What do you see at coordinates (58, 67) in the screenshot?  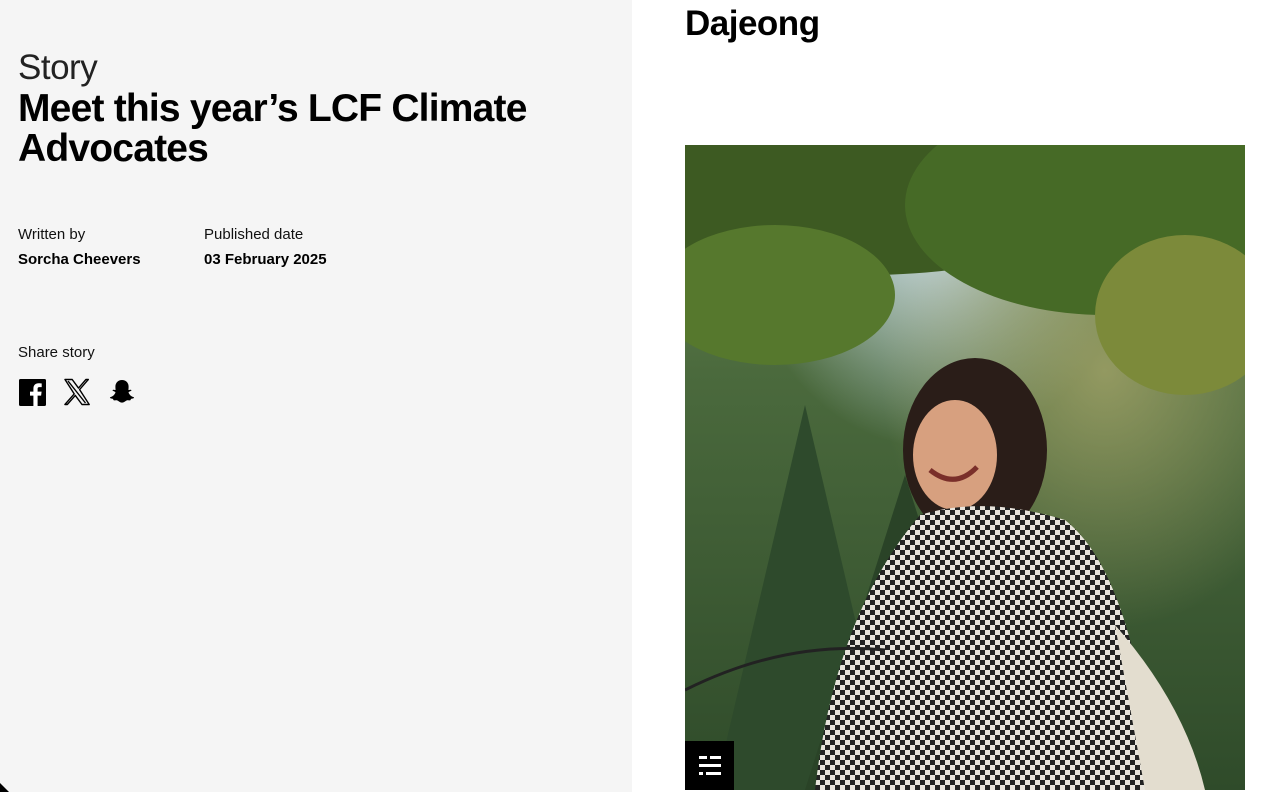 I see `story-kicker: Story` at bounding box center [58, 67].